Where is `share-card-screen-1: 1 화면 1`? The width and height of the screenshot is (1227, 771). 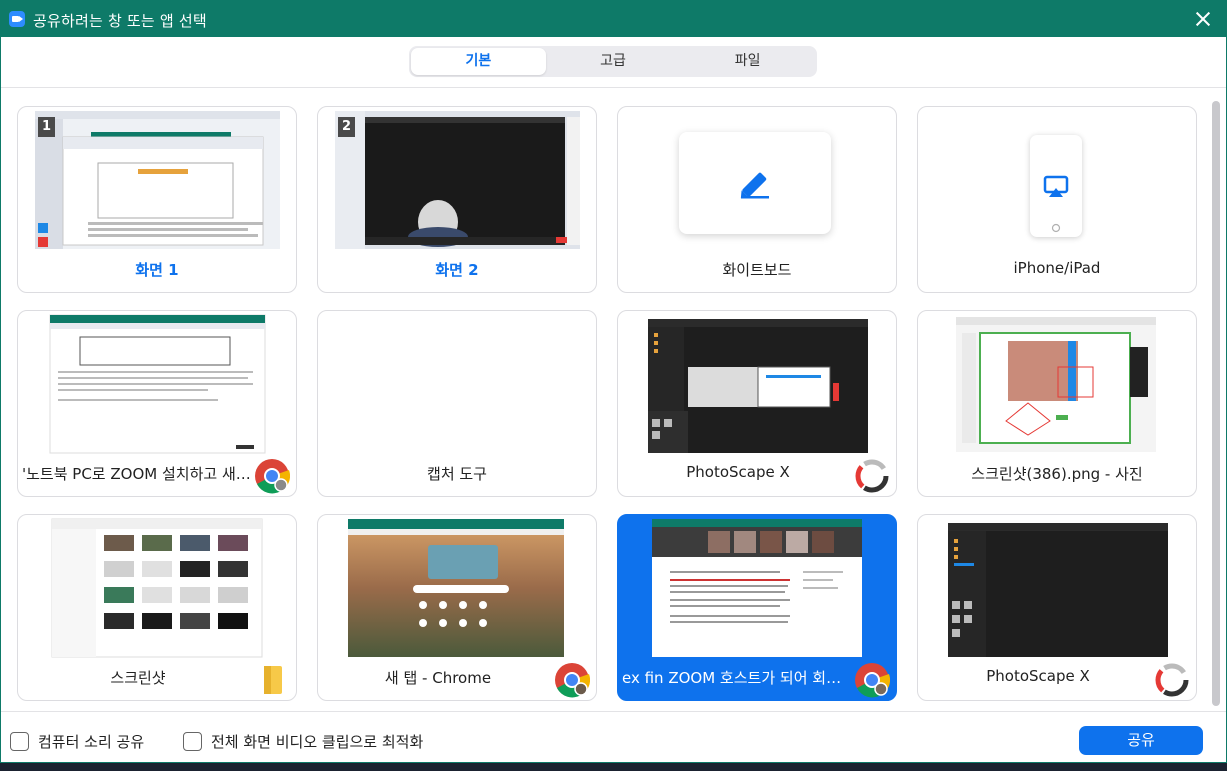 share-card-screen-1: 1 화면 1 is located at coordinates (157, 199).